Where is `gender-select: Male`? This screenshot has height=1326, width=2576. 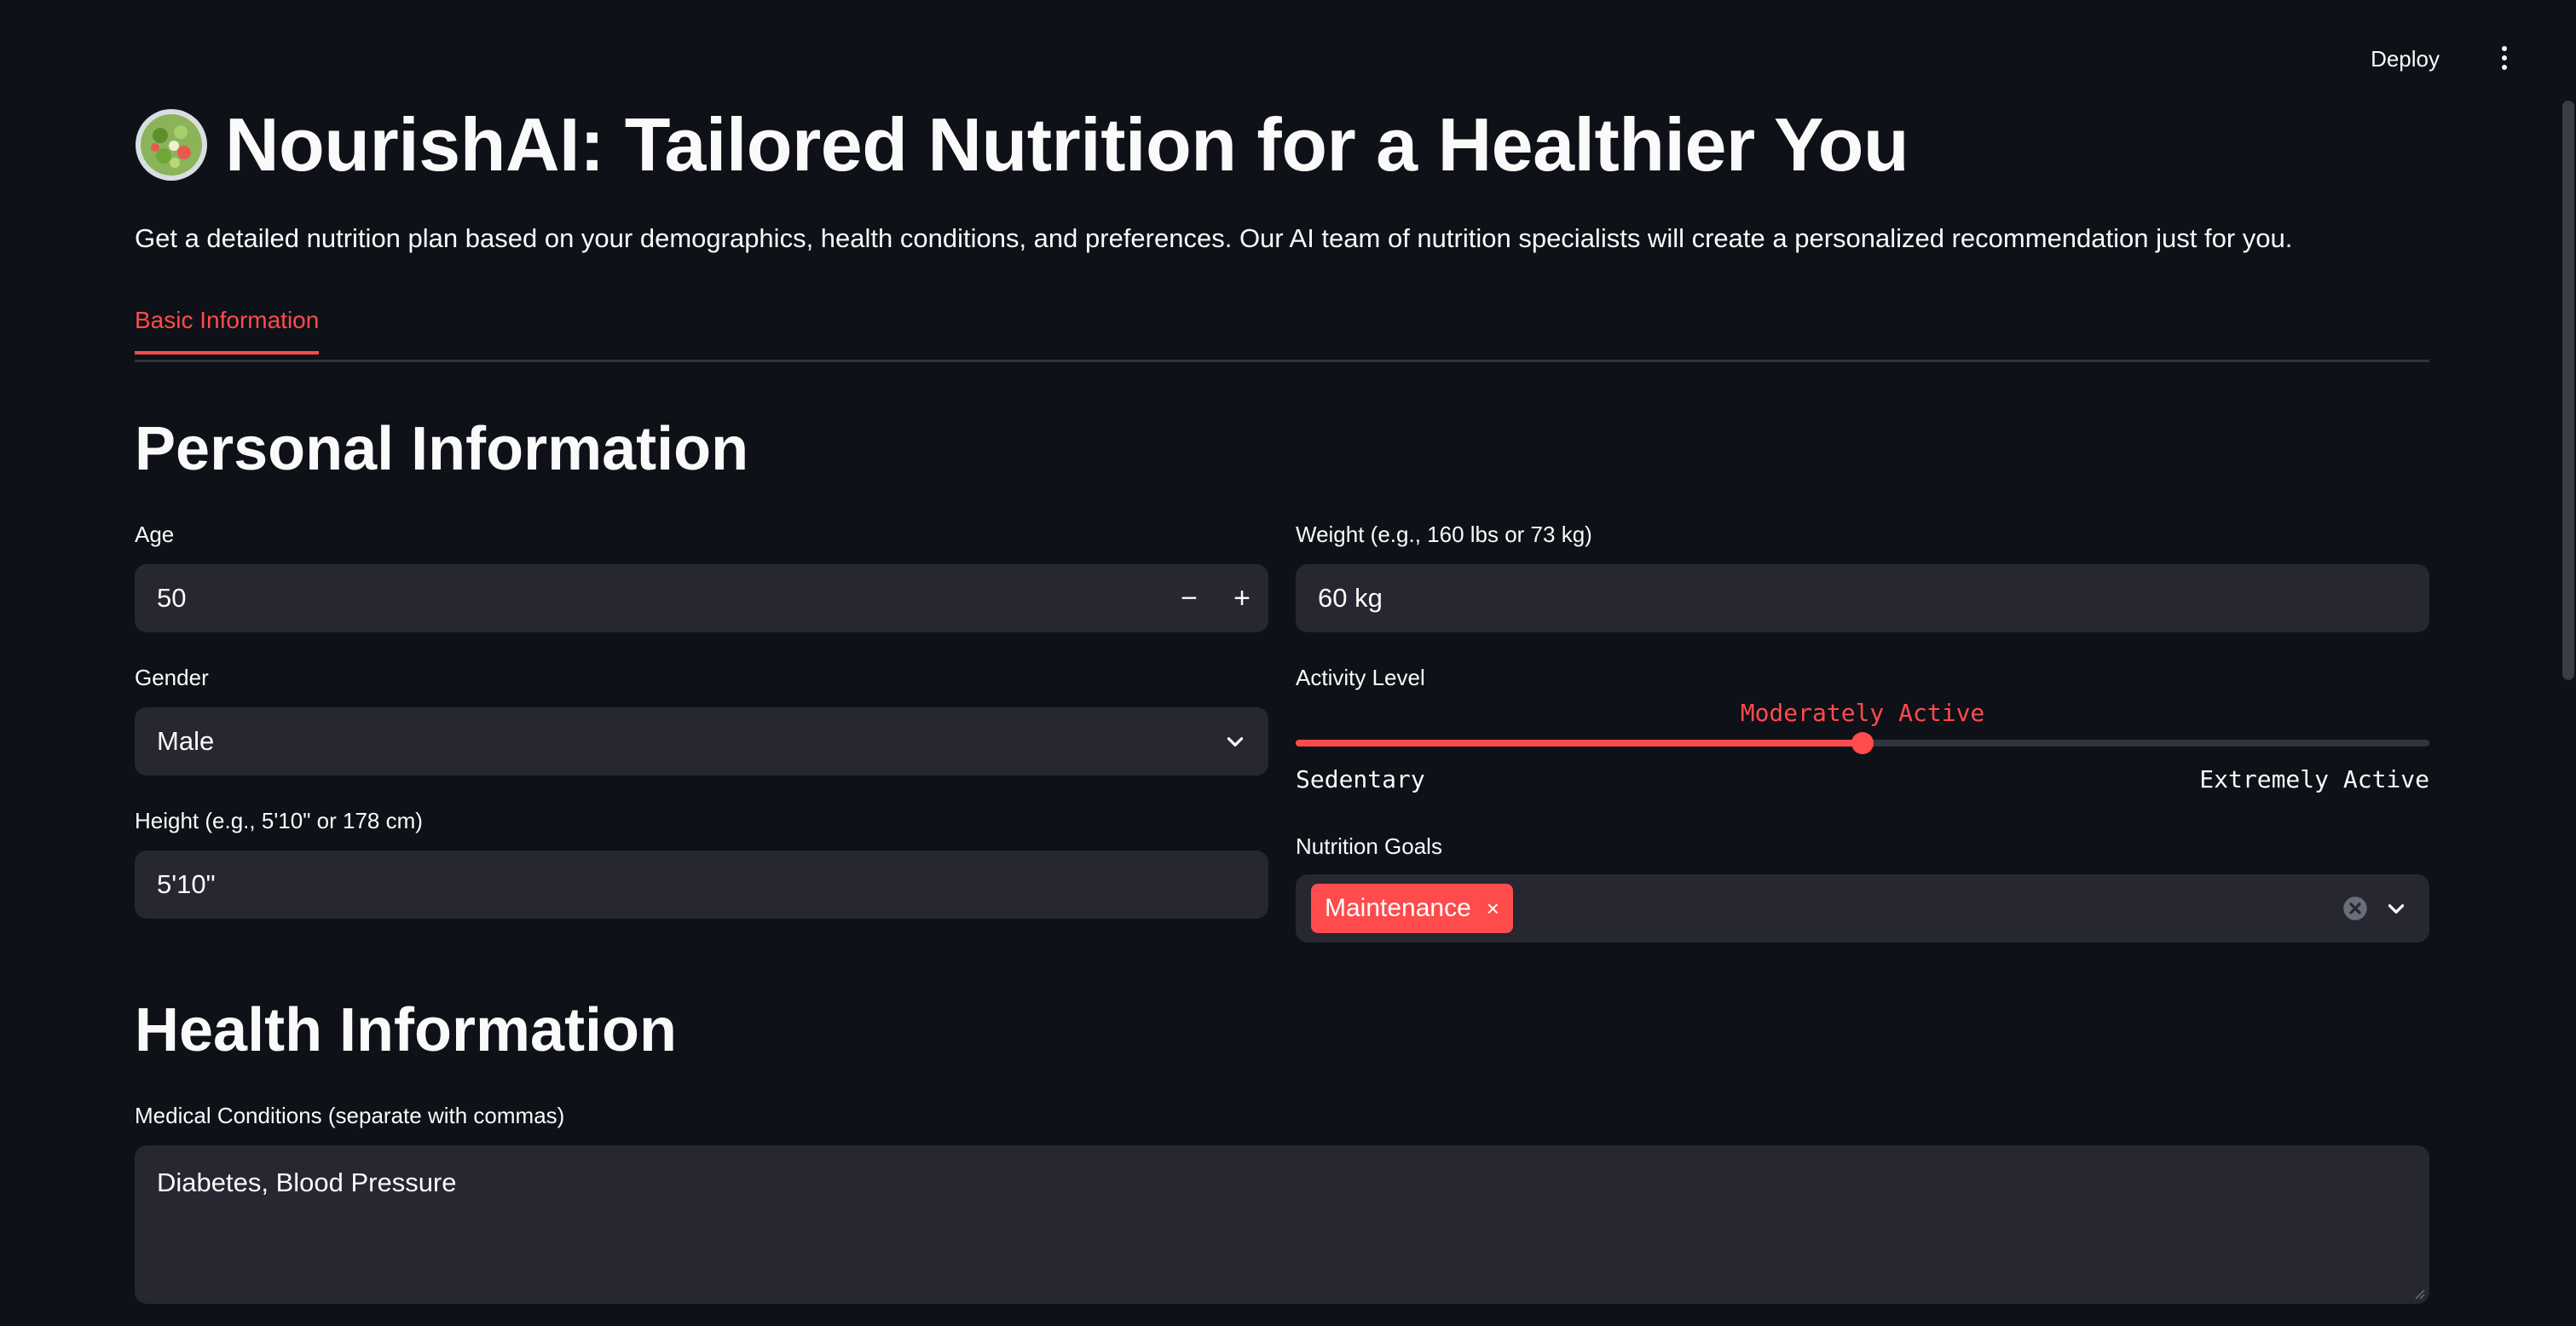 gender-select: Male is located at coordinates (701, 741).